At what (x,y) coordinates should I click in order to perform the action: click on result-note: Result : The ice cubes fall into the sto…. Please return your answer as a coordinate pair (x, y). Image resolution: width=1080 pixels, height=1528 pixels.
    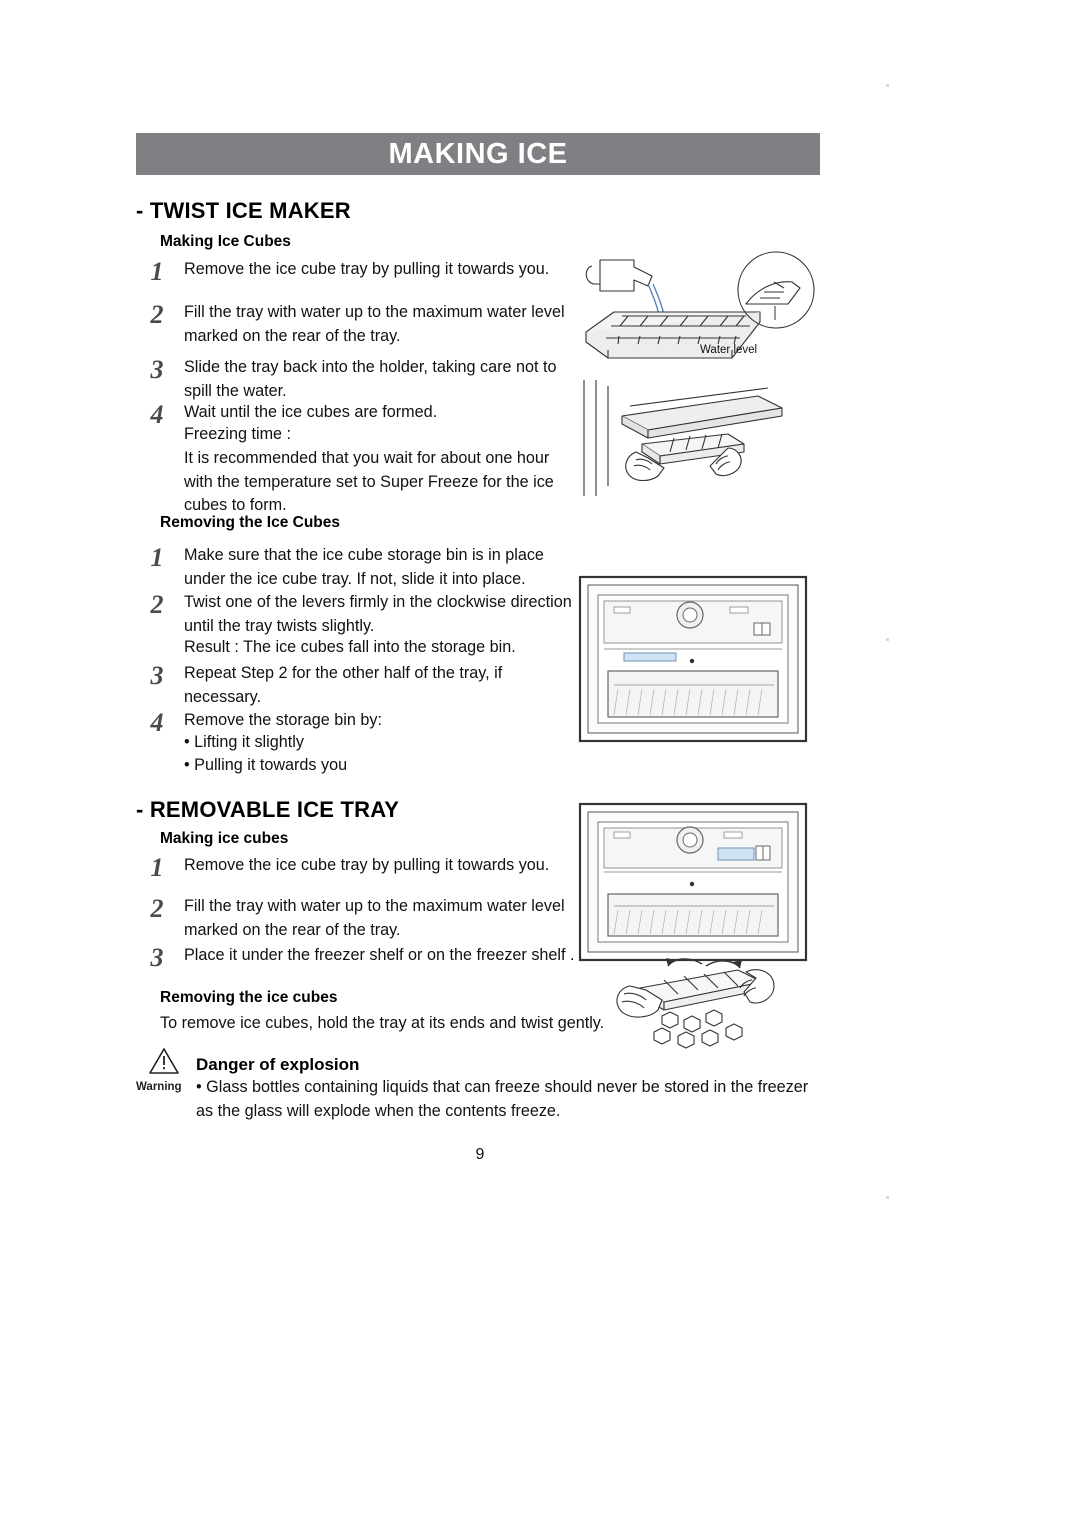
    Looking at the image, I should click on (350, 647).